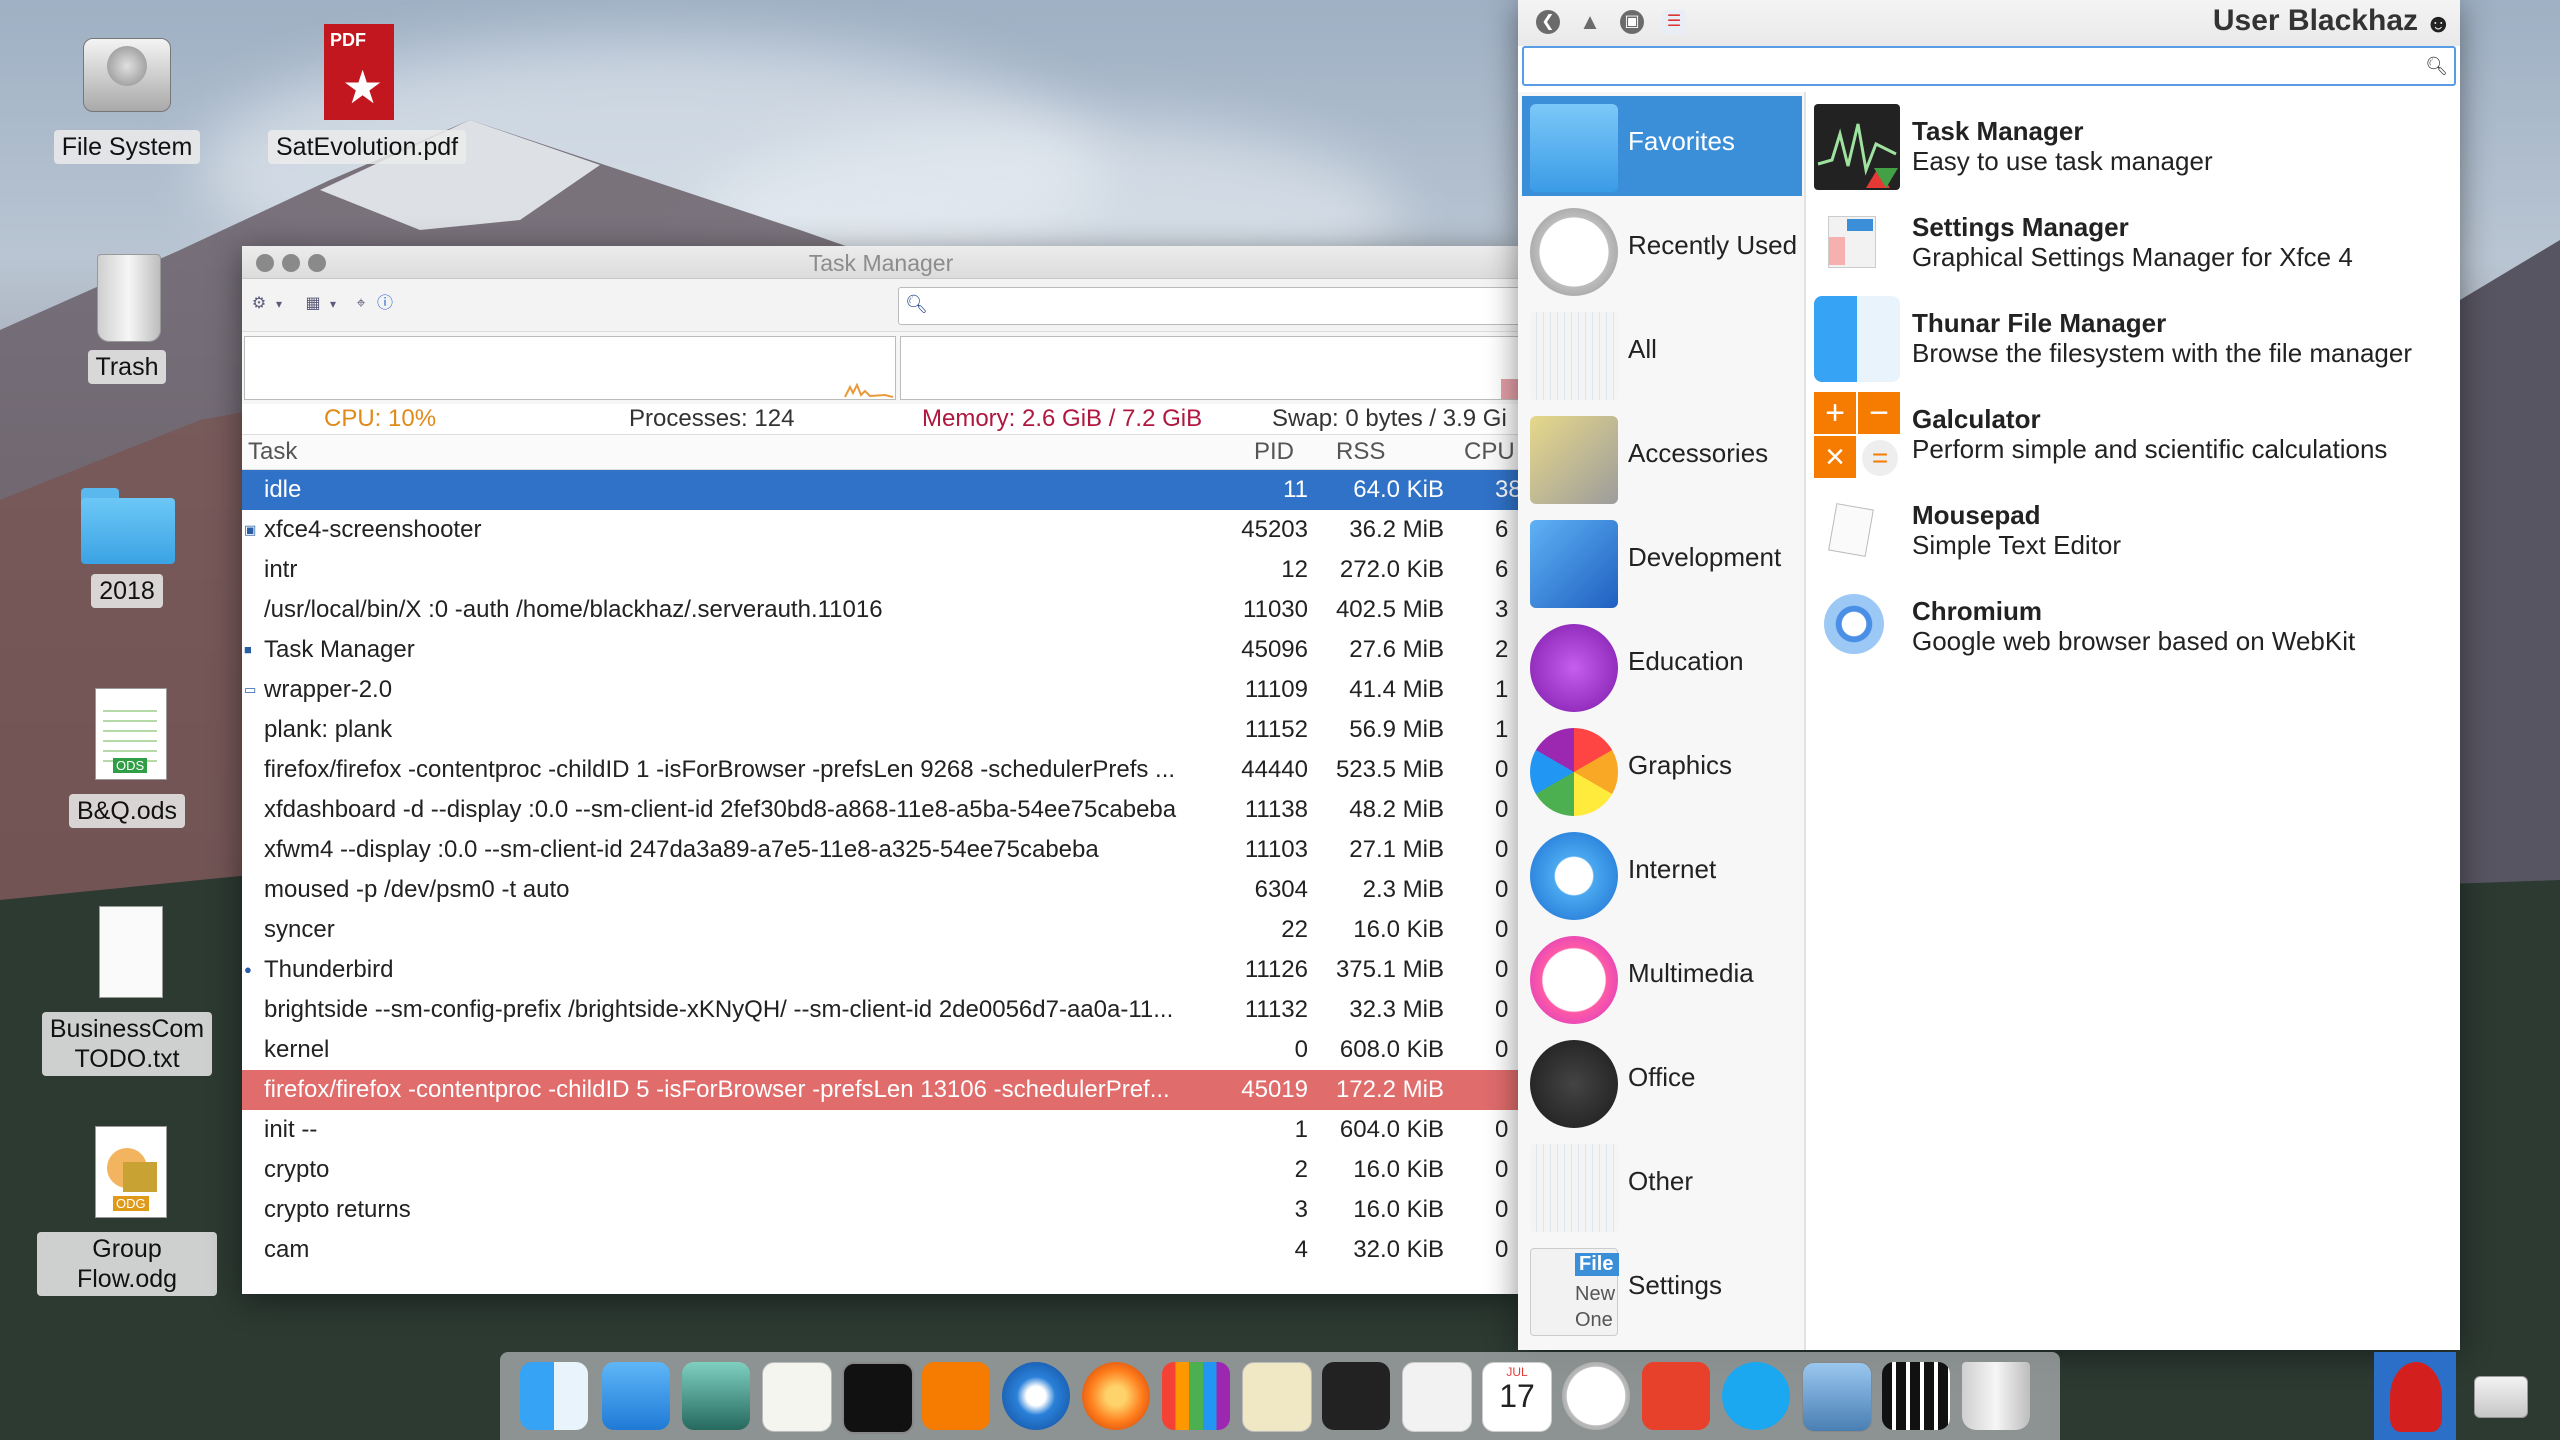 The image size is (2560, 1440). Describe the element at coordinates (248, 969) in the screenshot. I see `thunderbird-icon: ●` at that location.